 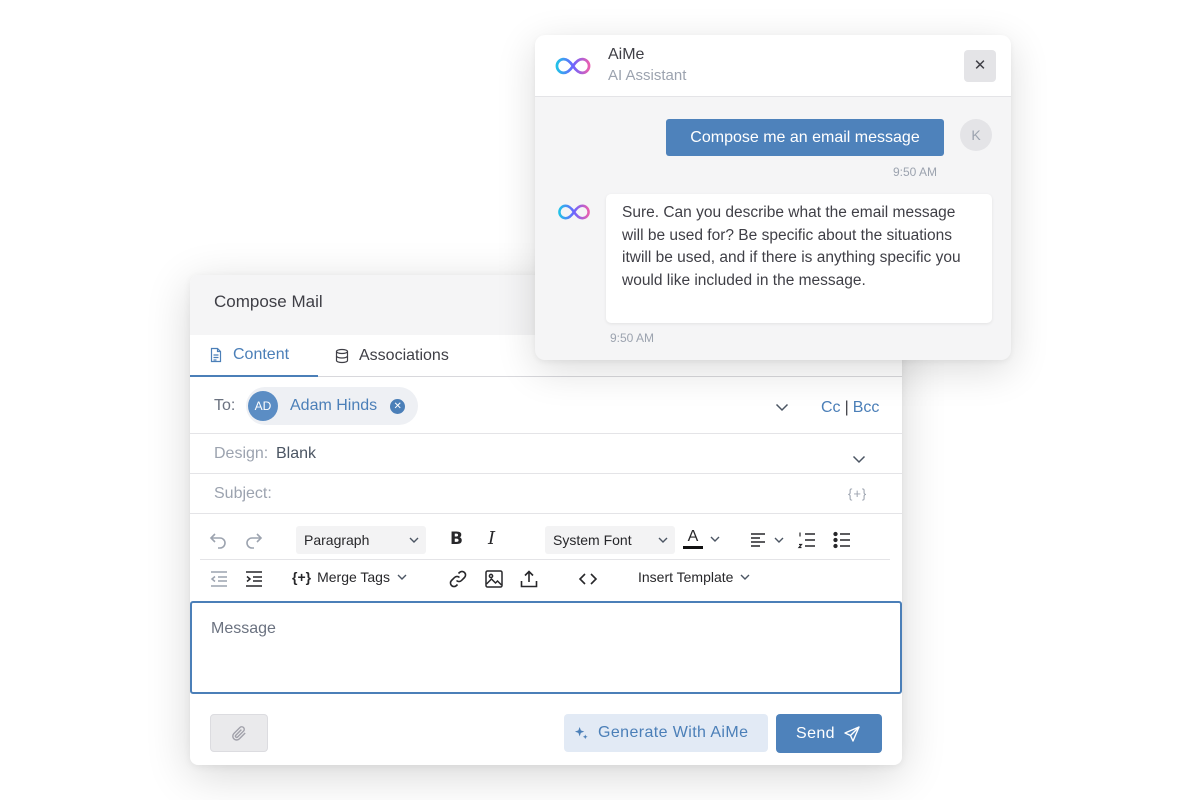 I want to click on design-label: Design:, so click(x=241, y=453).